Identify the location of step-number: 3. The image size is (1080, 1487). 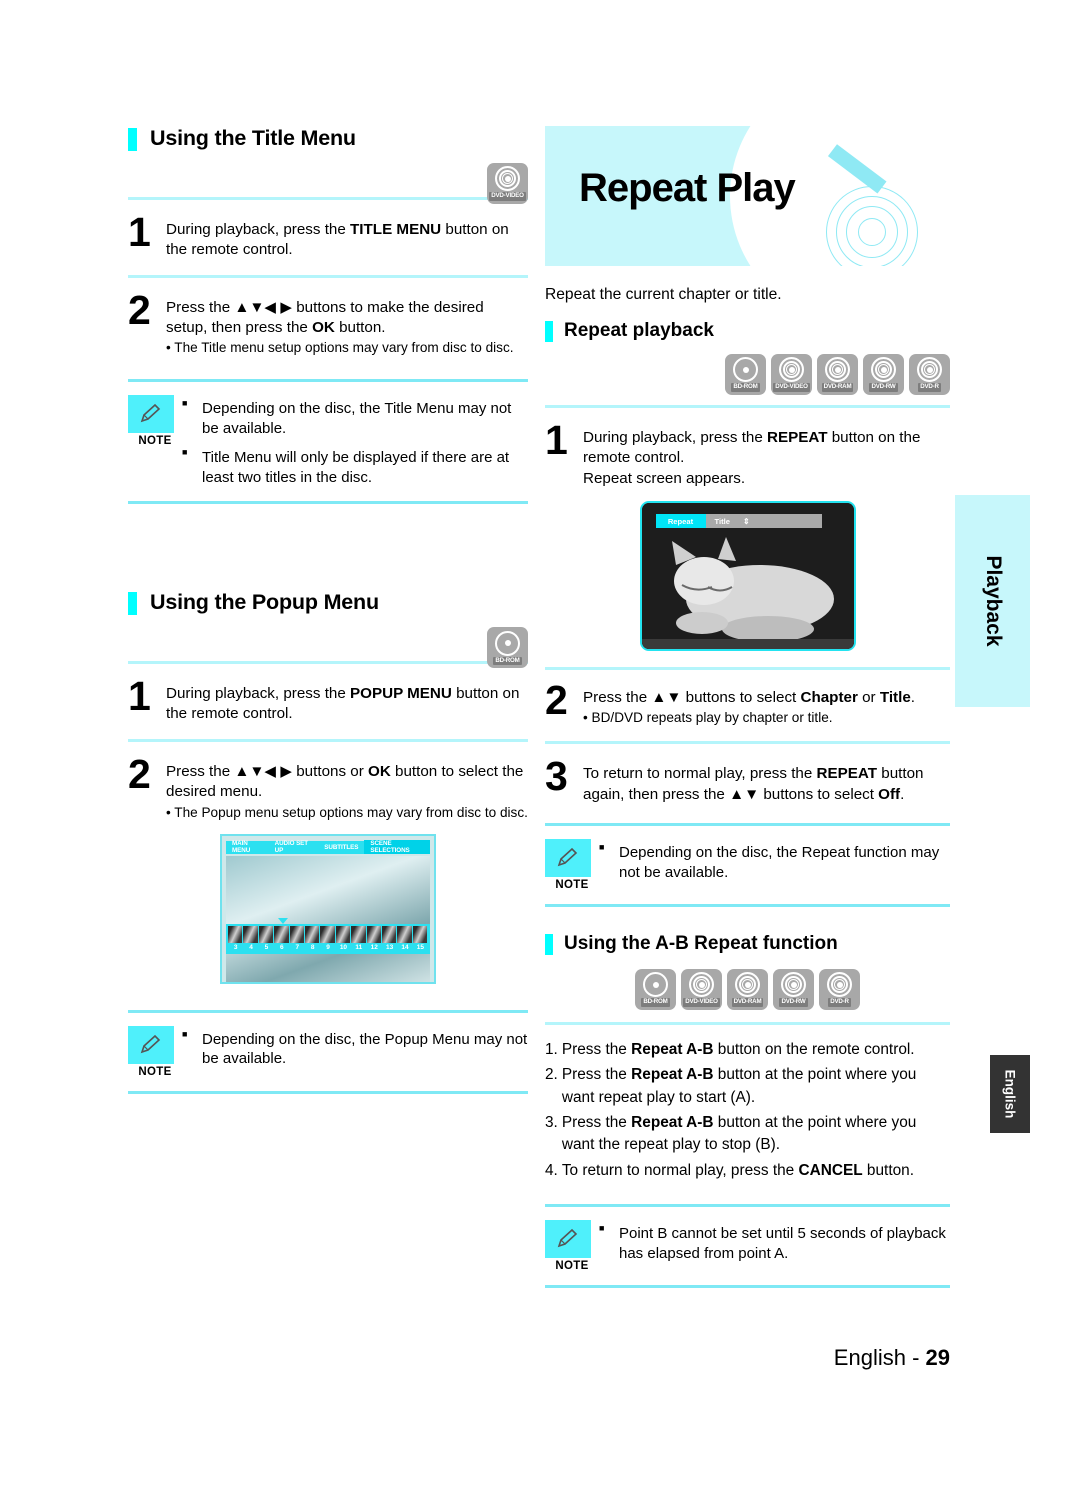
(556, 776).